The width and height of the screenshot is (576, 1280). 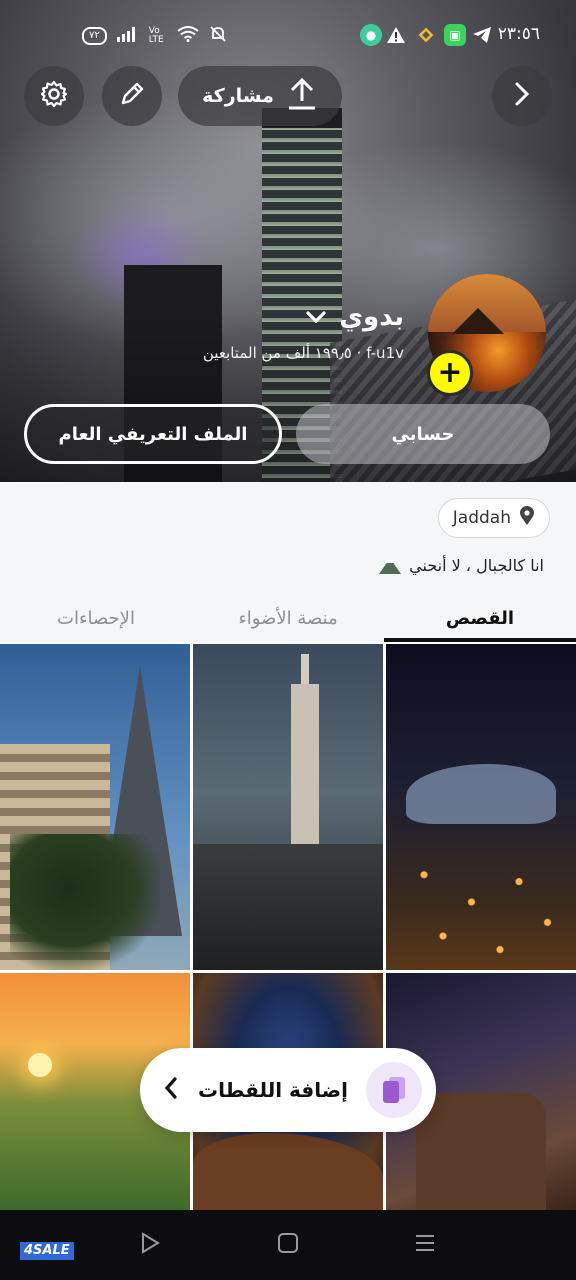 What do you see at coordinates (394, 1090) in the screenshot?
I see `snaps-stack-icon` at bounding box center [394, 1090].